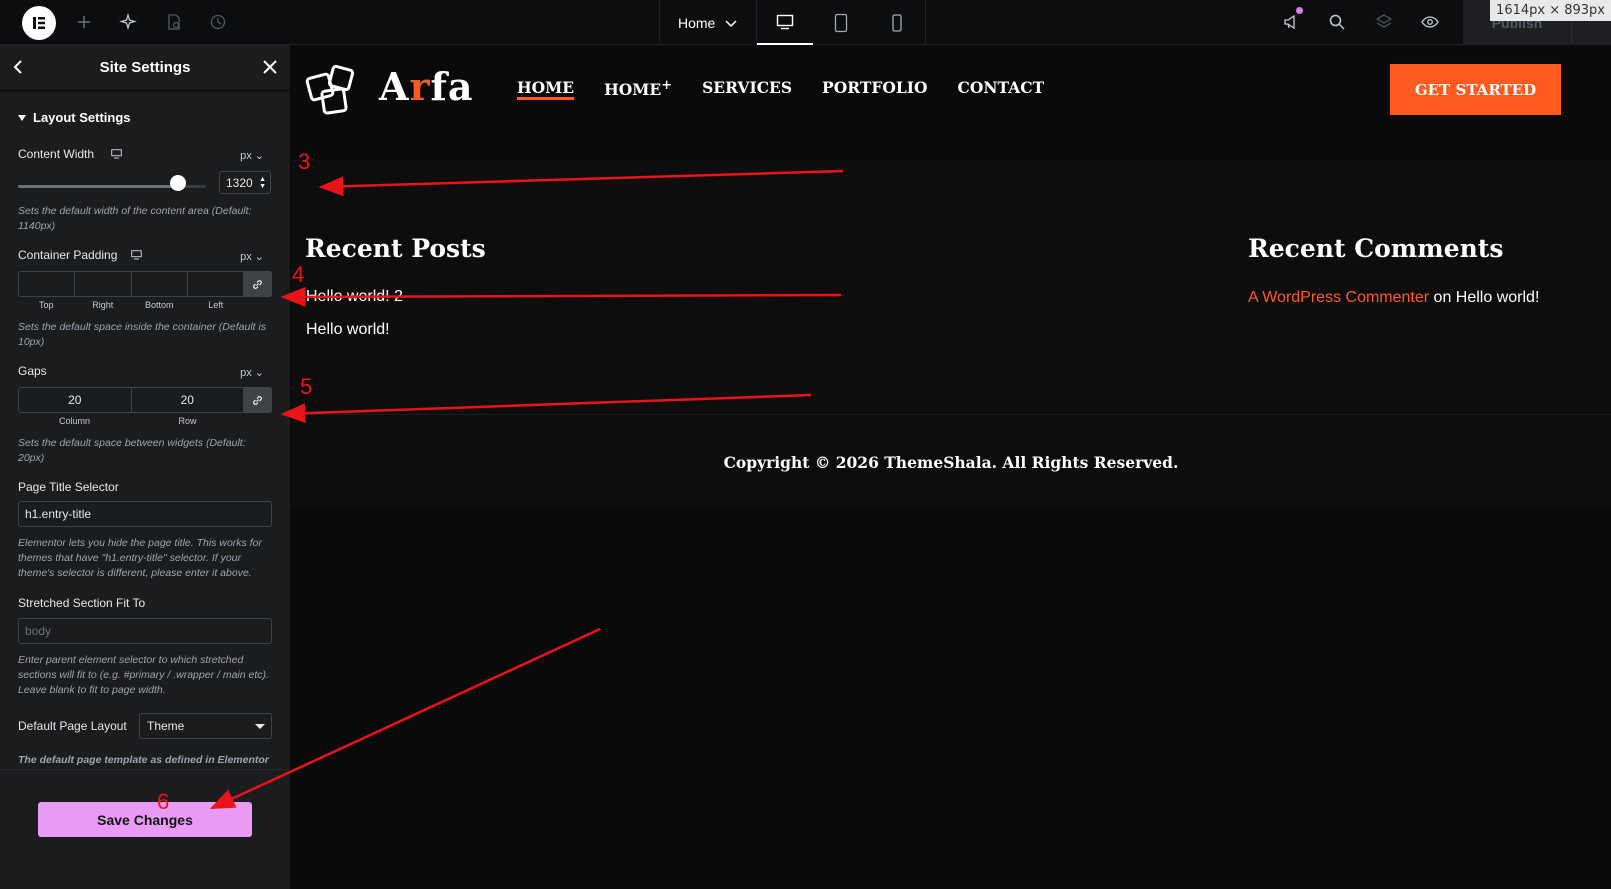  Describe the element at coordinates (163, 801) in the screenshot. I see `annotation-number: 6` at that location.